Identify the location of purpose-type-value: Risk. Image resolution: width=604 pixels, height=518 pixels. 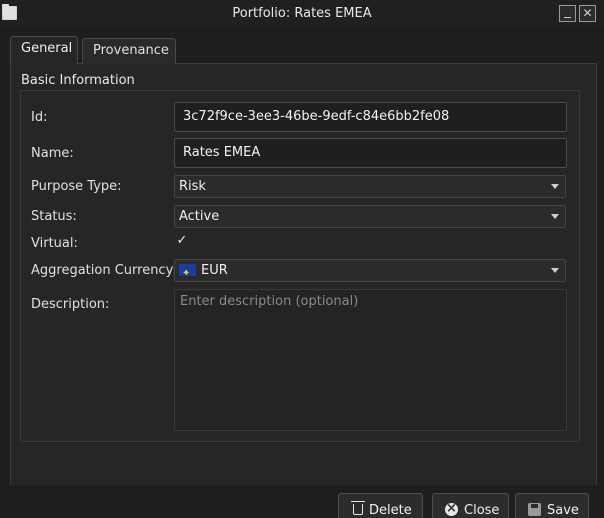
(192, 186).